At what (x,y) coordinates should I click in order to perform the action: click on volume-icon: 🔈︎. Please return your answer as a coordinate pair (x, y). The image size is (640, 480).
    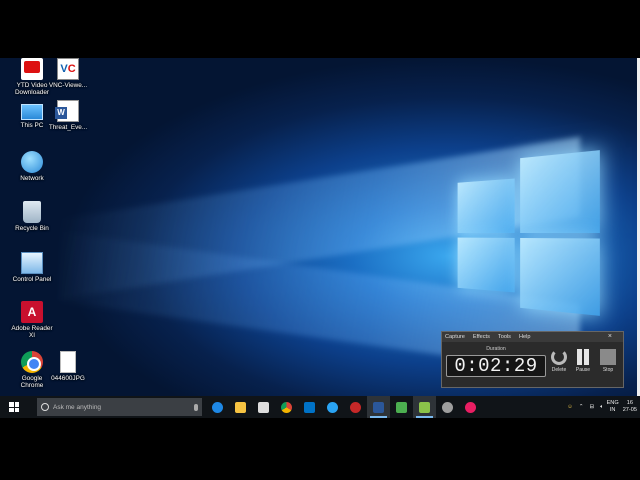
    Looking at the image, I should click on (601, 407).